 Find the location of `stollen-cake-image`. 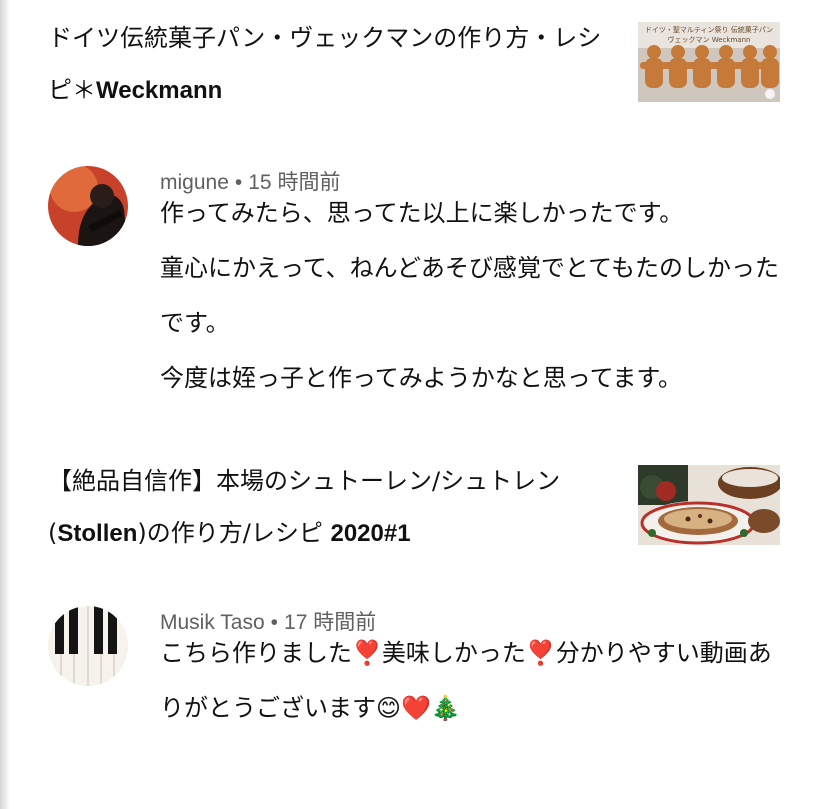

stollen-cake-image is located at coordinates (709, 505).